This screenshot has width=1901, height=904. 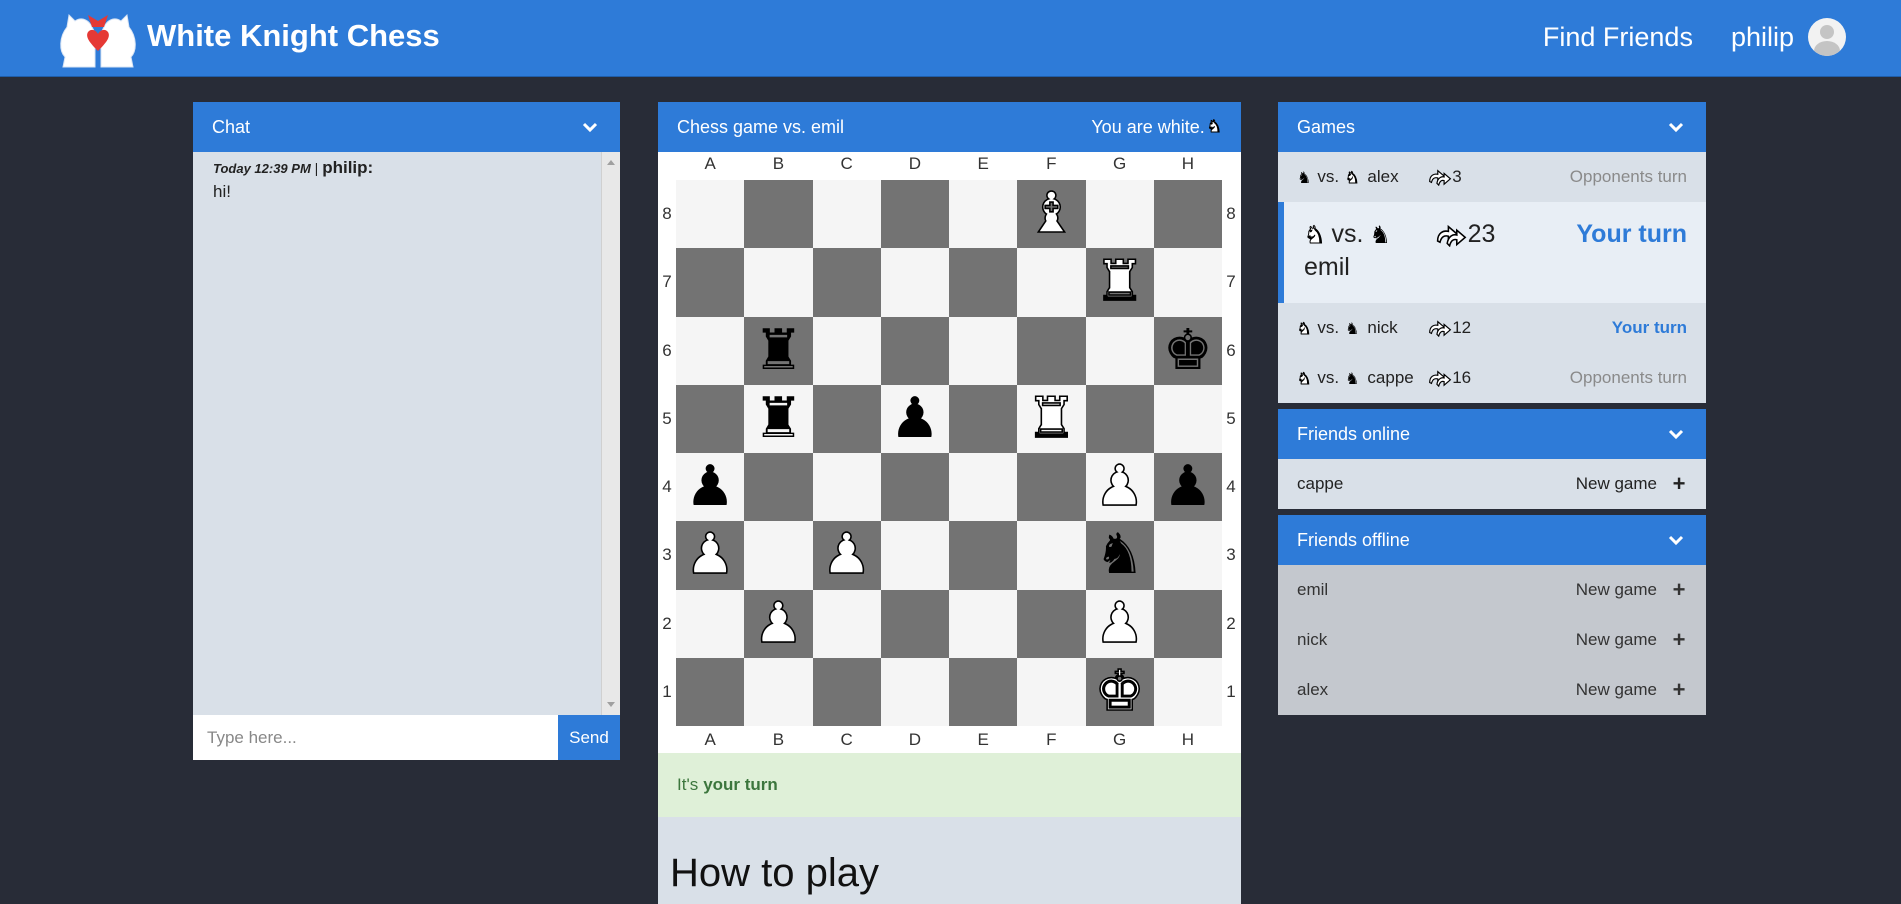 I want to click on find-friends-link: Find Friends, so click(x=1618, y=37).